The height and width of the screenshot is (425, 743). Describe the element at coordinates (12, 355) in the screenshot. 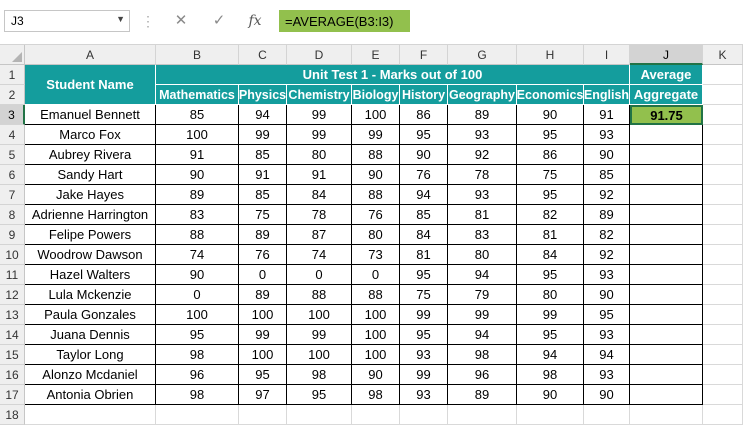

I see `row-header: 15` at that location.